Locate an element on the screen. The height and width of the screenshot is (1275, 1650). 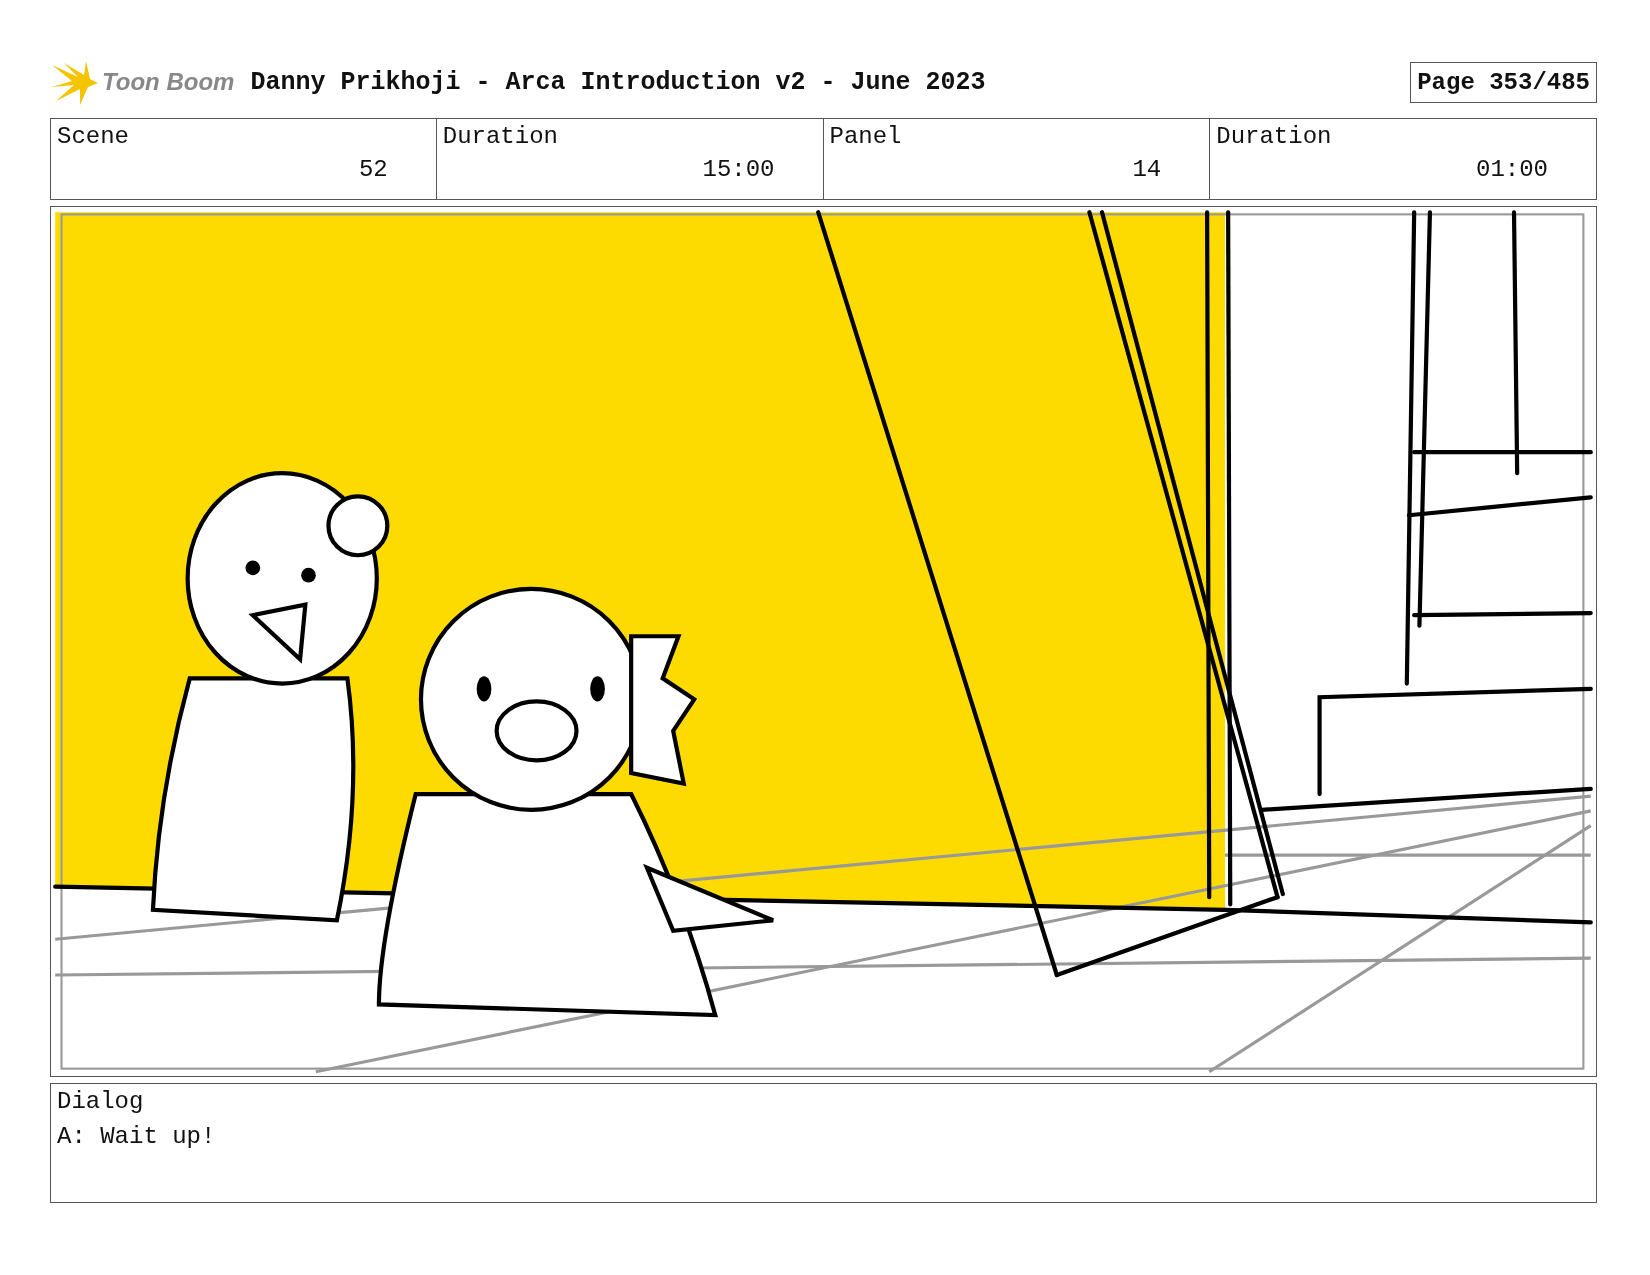
document-title: Danny Prikhoji - Arca Introduction v2 - June 2023 is located at coordinates (618, 82).